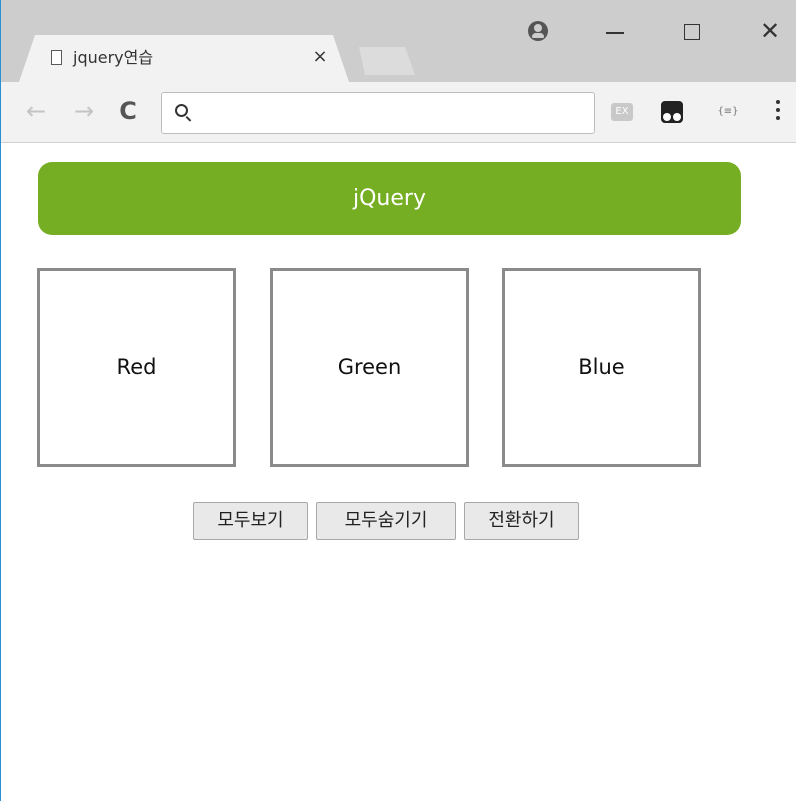 The height and width of the screenshot is (801, 796). I want to click on json-extension-icon: {≡}, so click(728, 112).